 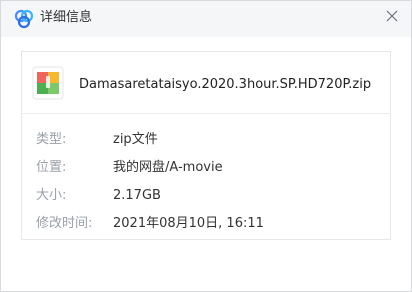 What do you see at coordinates (135, 139) in the screenshot?
I see `type-value: zip文件` at bounding box center [135, 139].